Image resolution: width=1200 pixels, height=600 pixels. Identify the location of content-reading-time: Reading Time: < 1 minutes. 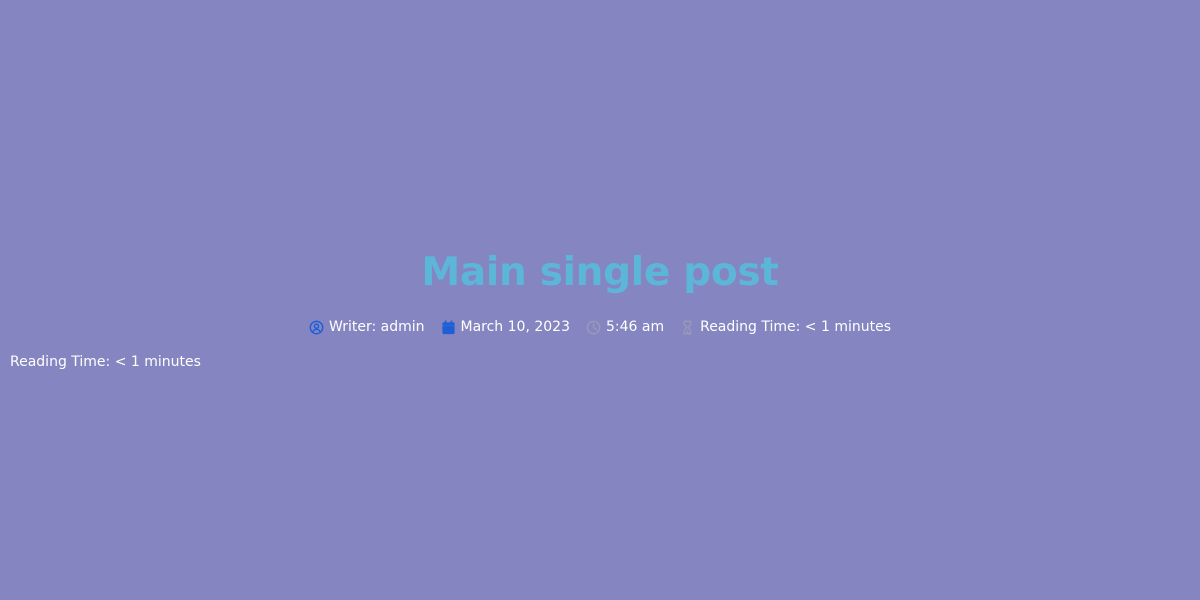
(105, 362).